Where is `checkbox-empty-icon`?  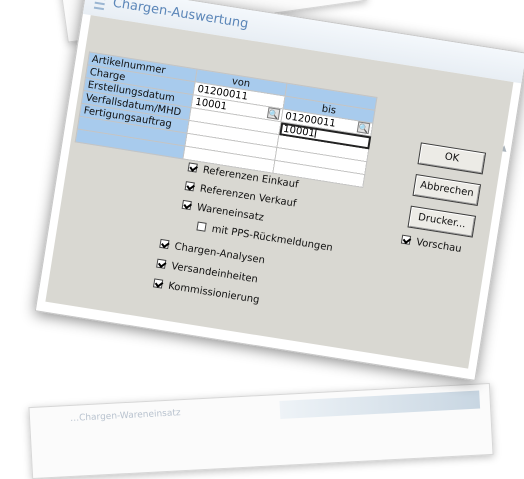 checkbox-empty-icon is located at coordinates (201, 226).